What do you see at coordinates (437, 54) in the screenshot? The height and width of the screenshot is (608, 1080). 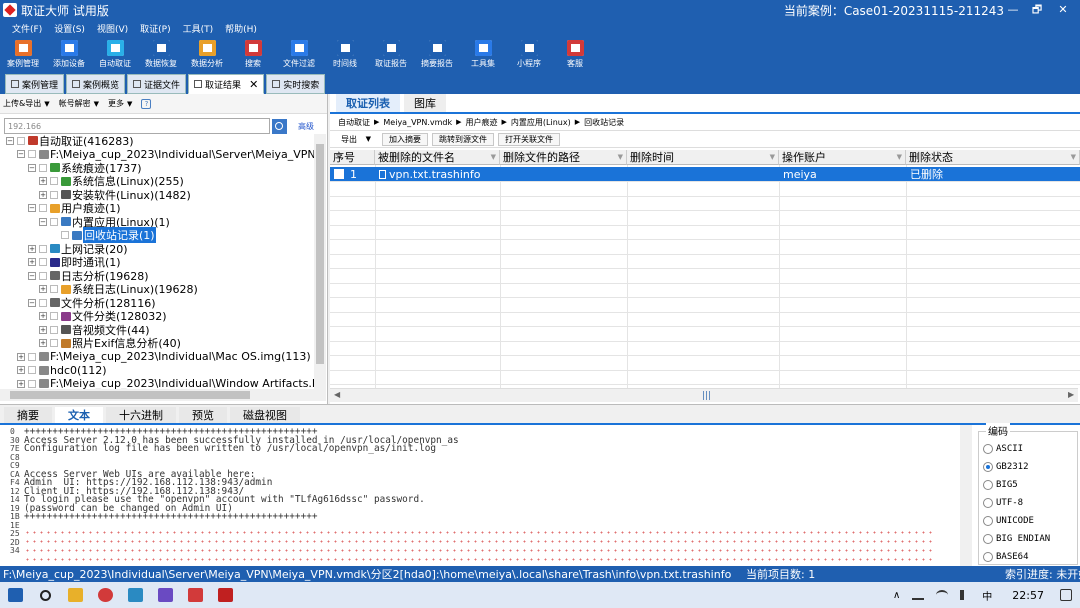 I see `toolbar-button: 摘要报告` at bounding box center [437, 54].